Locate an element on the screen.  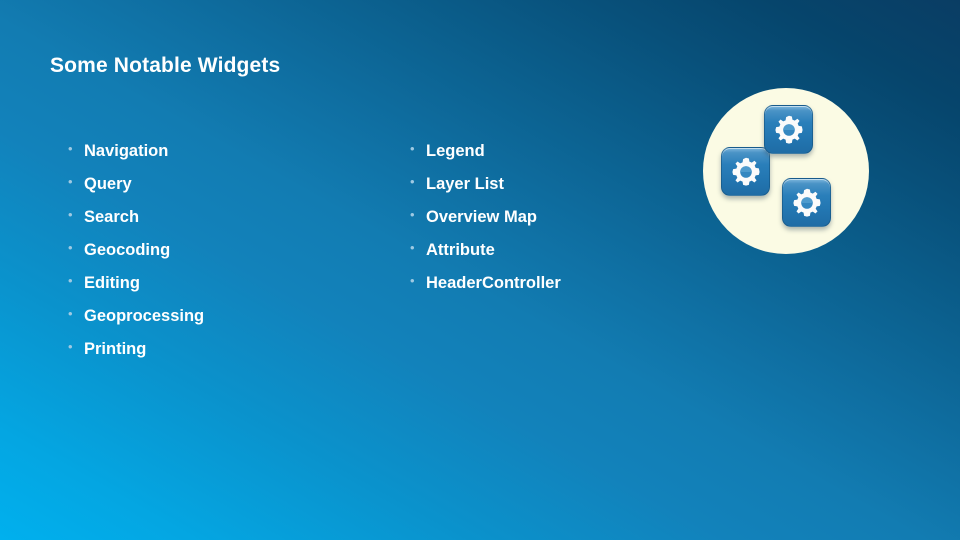
list-item: • Overview Map is located at coordinates (560, 224).